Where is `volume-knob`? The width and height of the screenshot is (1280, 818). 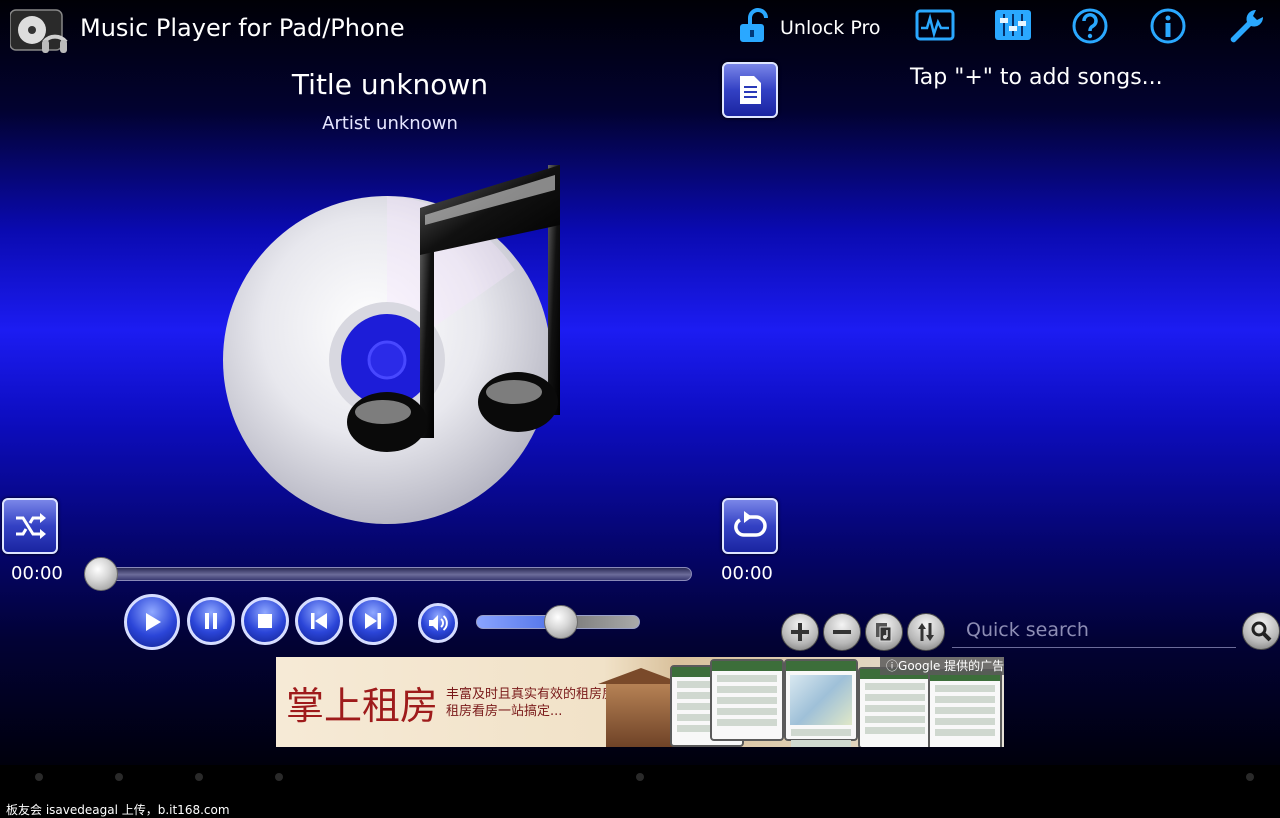
volume-knob is located at coordinates (560, 622).